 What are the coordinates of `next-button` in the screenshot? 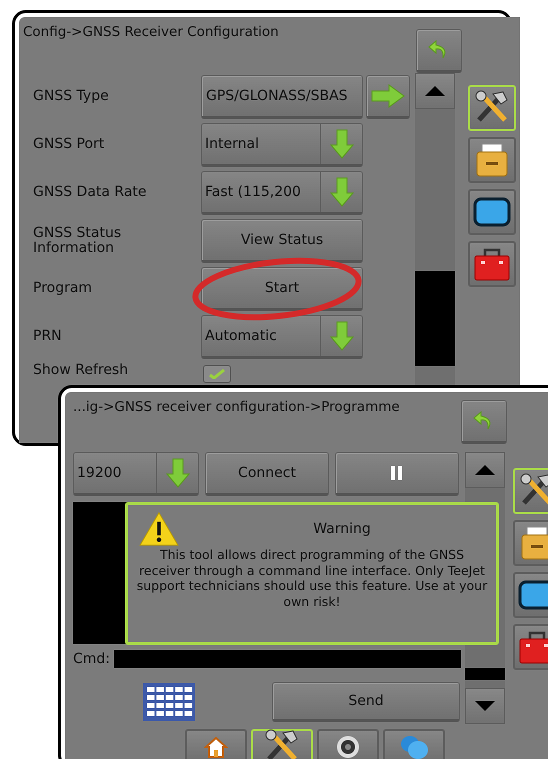 It's located at (388, 97).